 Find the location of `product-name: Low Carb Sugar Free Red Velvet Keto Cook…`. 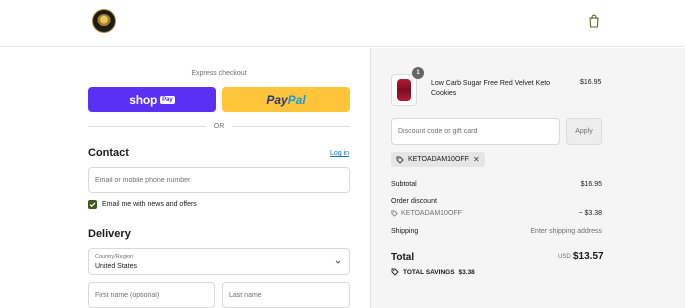

product-name: Low Carb Sugar Free Red Velvet Keto Cook… is located at coordinates (491, 88).